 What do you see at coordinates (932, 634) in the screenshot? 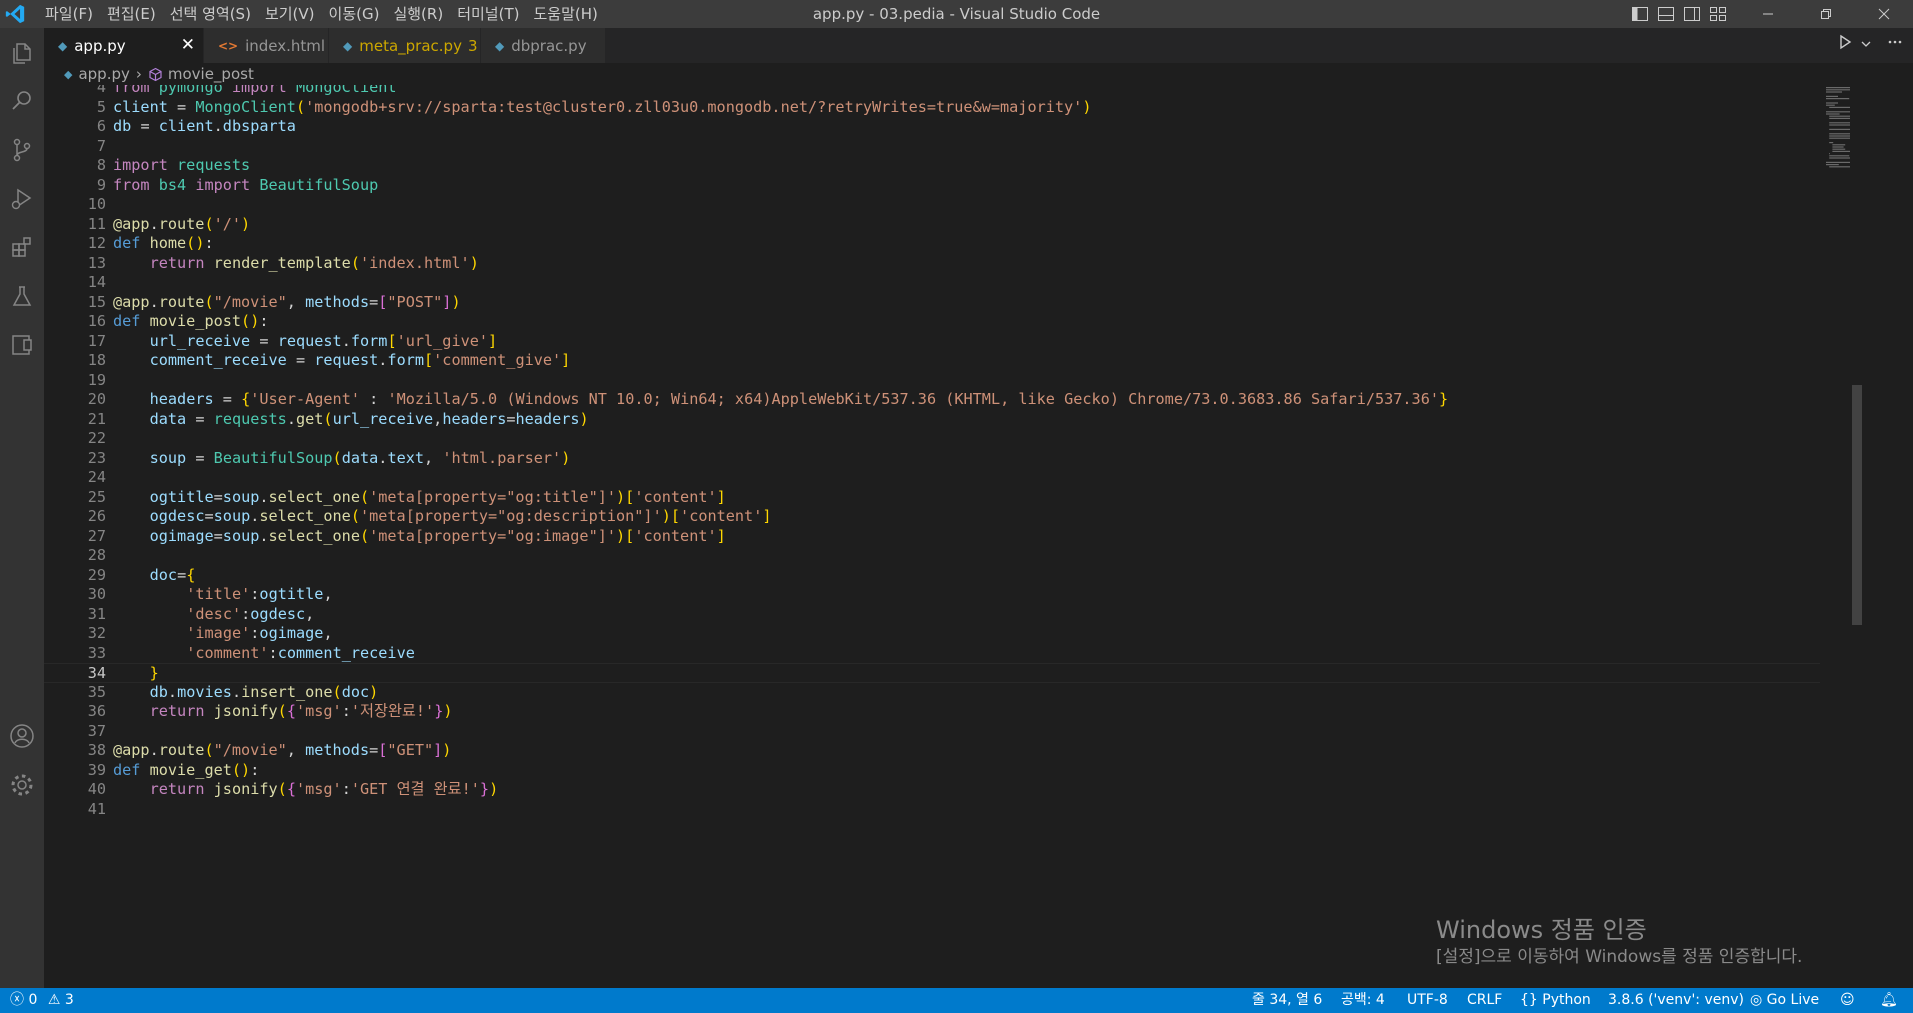
I see `code-line: 32 'image':ogimage,` at bounding box center [932, 634].